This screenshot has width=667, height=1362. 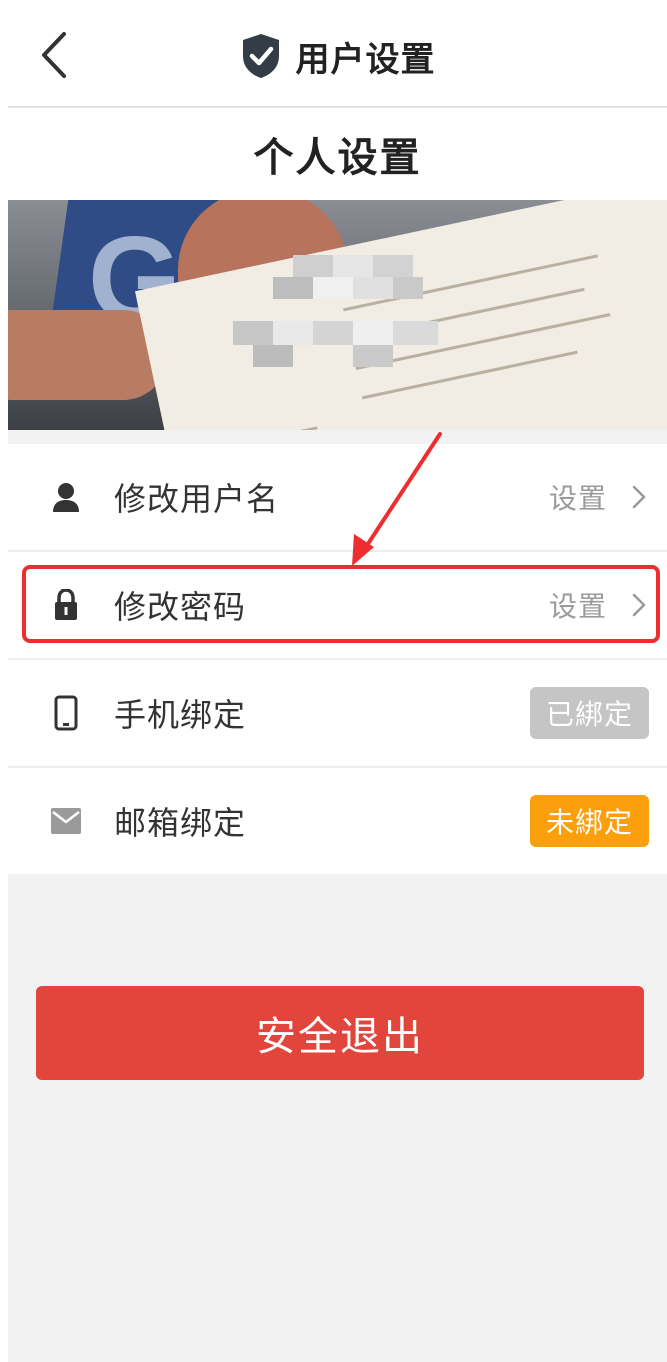 I want to click on mail-icon, so click(x=66, y=821).